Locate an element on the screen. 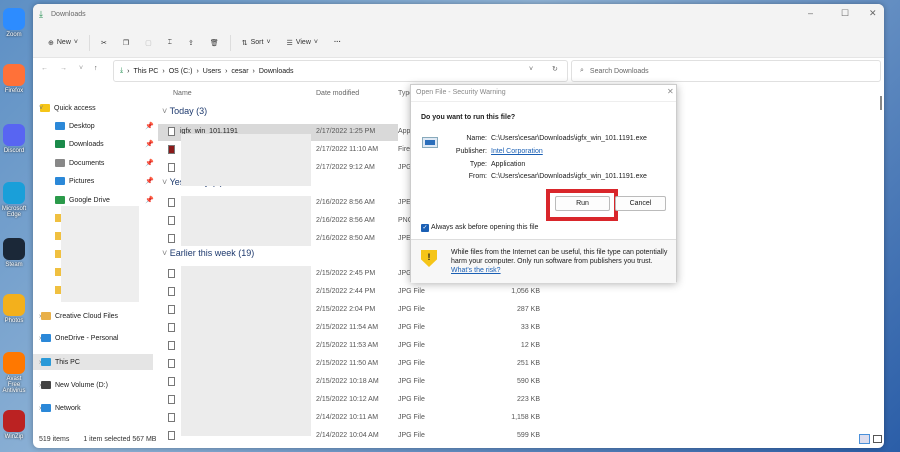 Image resolution: width=900 pixels, height=452 pixels. group-header: ˅ Earlier this week (19) is located at coordinates (208, 253).